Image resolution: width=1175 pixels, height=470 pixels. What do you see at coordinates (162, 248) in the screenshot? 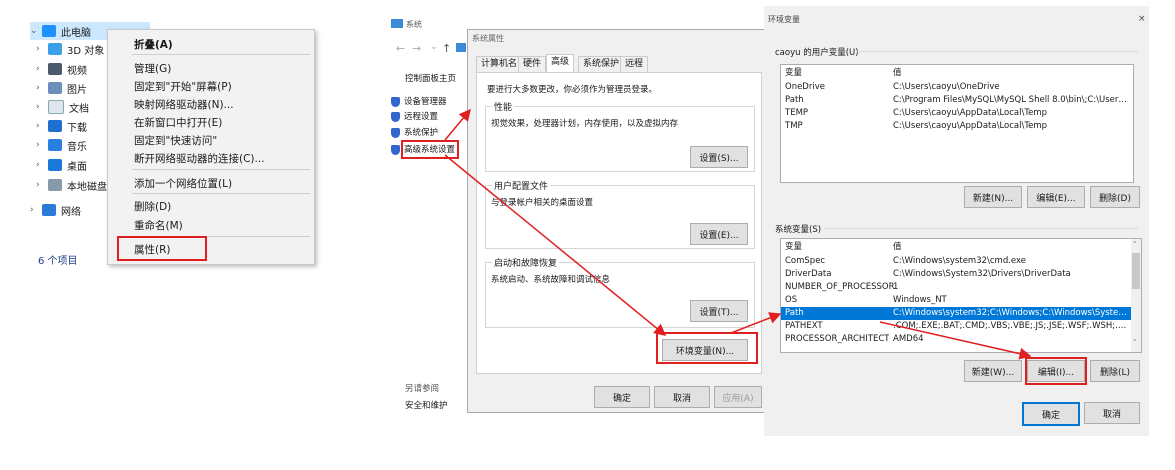
I see `highlight-properties` at bounding box center [162, 248].